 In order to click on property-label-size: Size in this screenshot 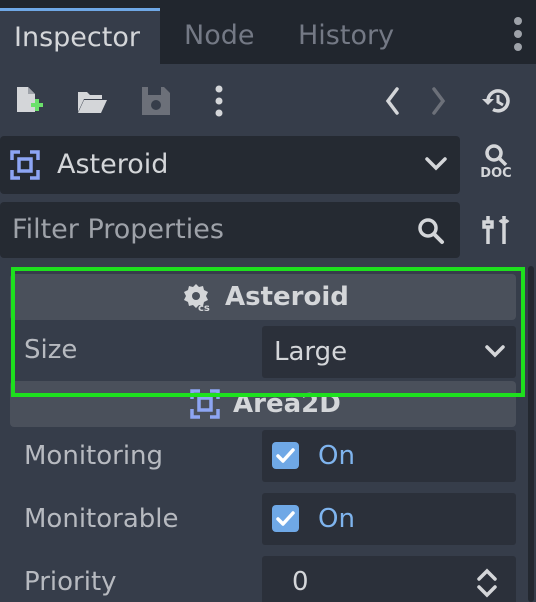, I will do `click(51, 350)`.